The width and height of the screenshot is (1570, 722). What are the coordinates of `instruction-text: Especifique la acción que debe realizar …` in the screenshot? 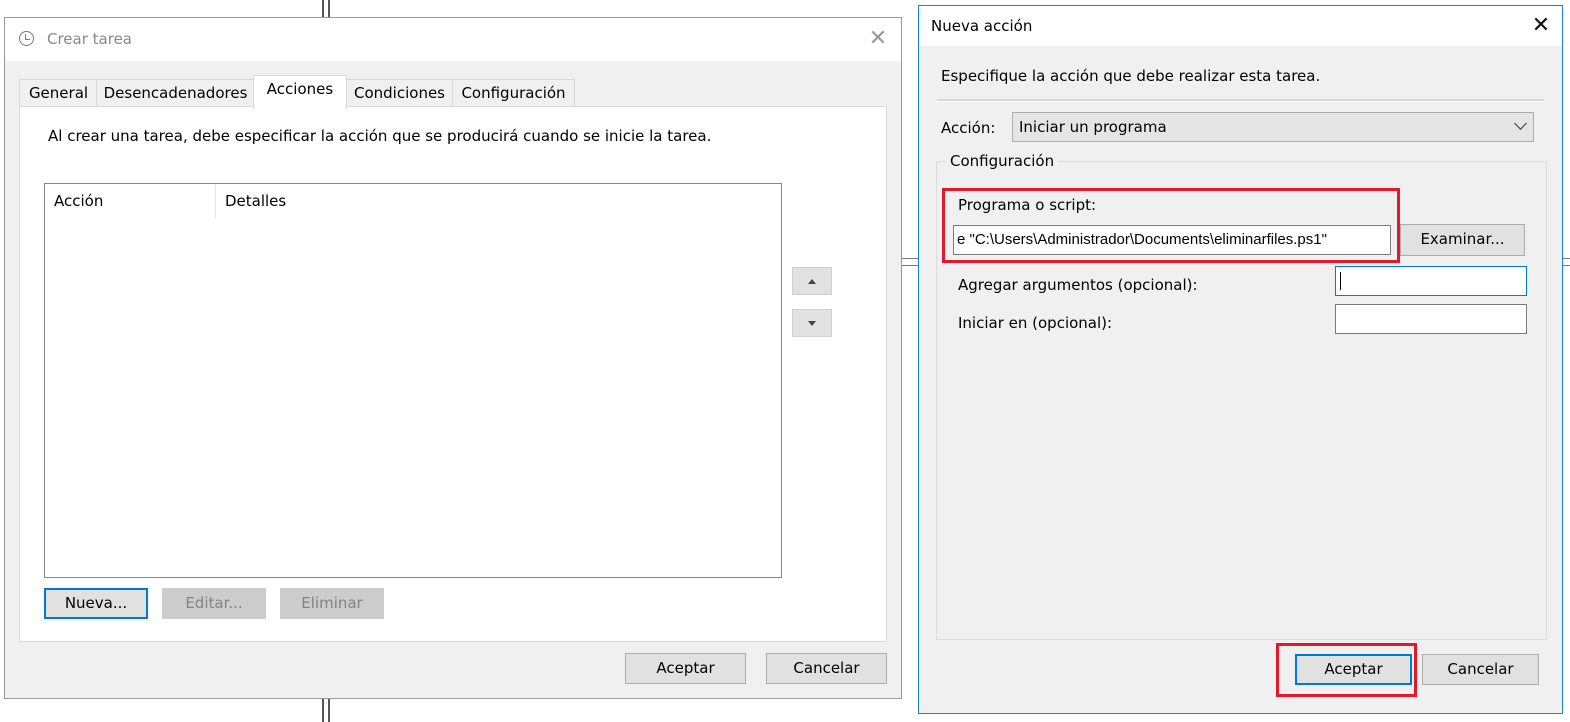 It's located at (1131, 76).